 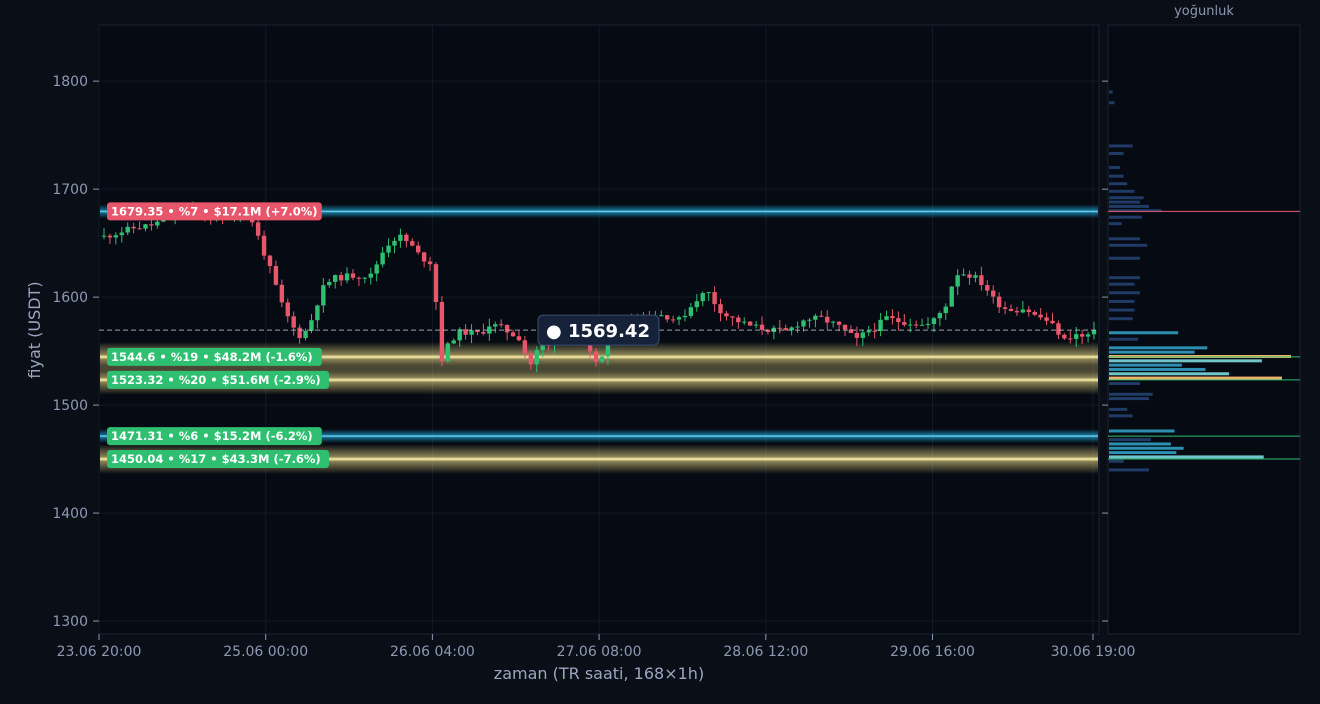 I want to click on x-tick-label: 28.06 12:00, so click(x=765, y=652).